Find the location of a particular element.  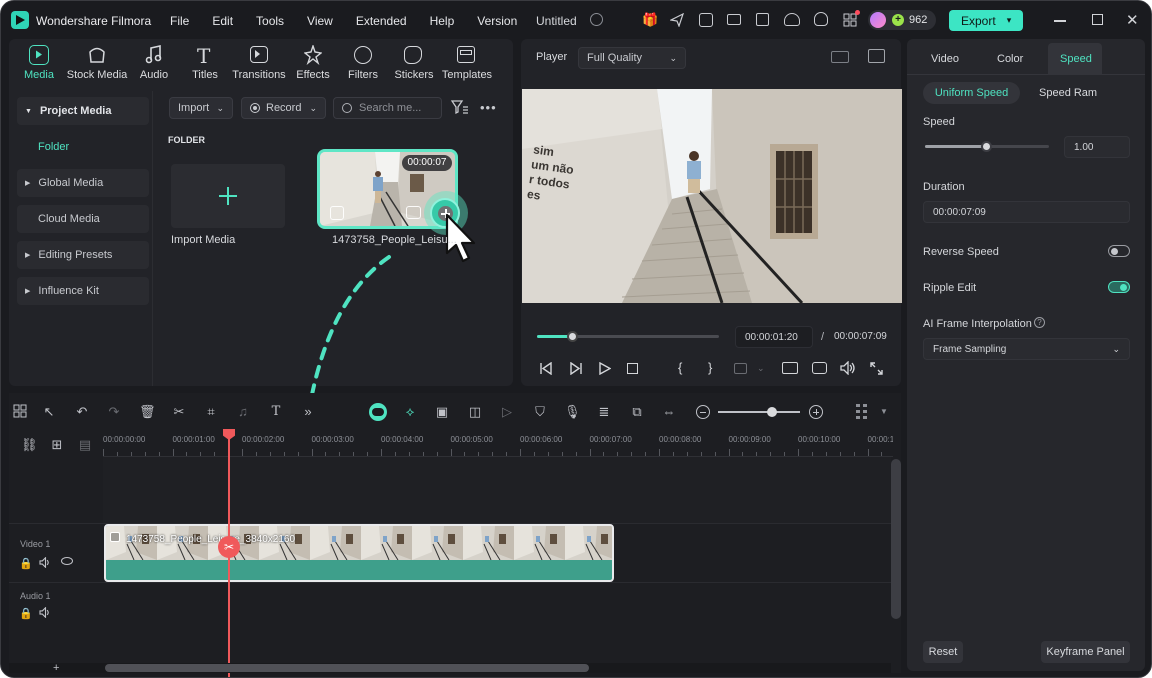

playback-scrubber is located at coordinates (572, 336).